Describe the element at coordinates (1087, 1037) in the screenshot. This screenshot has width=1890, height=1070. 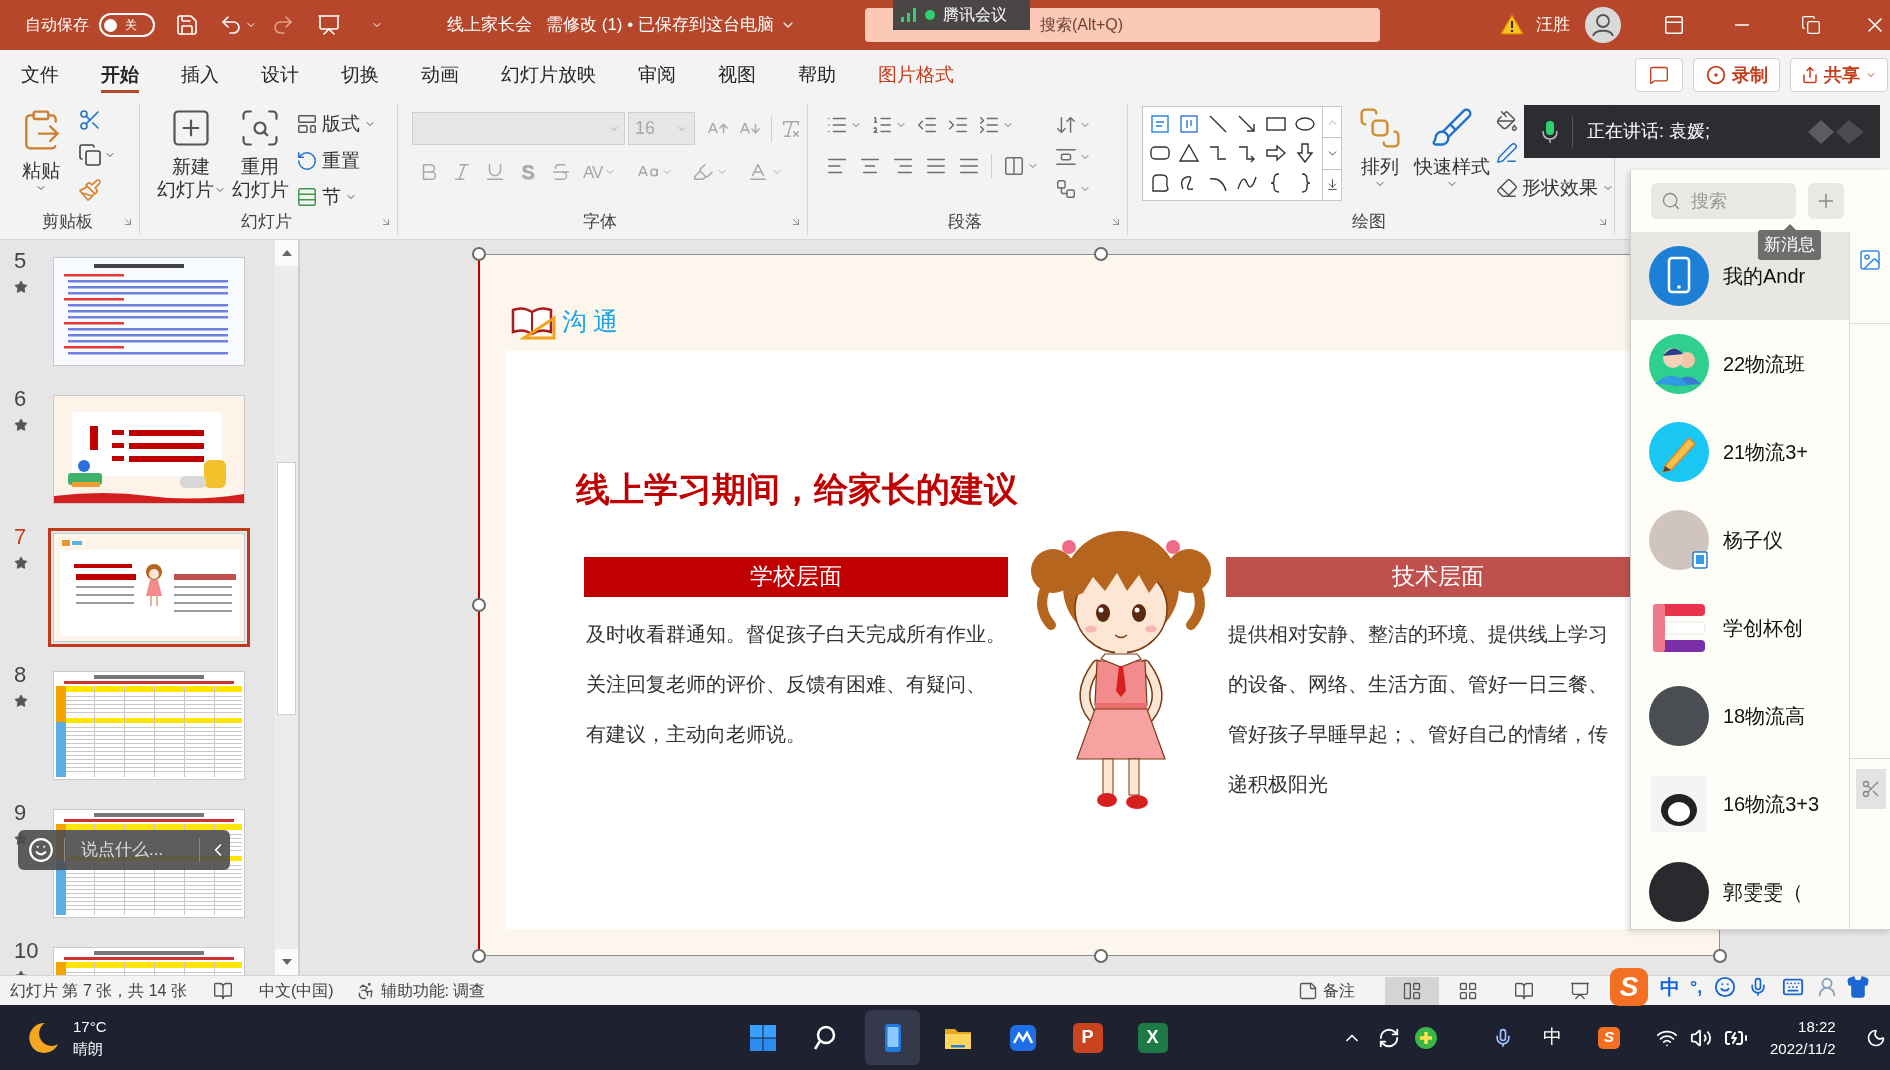
I see `taskbar-app-button: P` at that location.